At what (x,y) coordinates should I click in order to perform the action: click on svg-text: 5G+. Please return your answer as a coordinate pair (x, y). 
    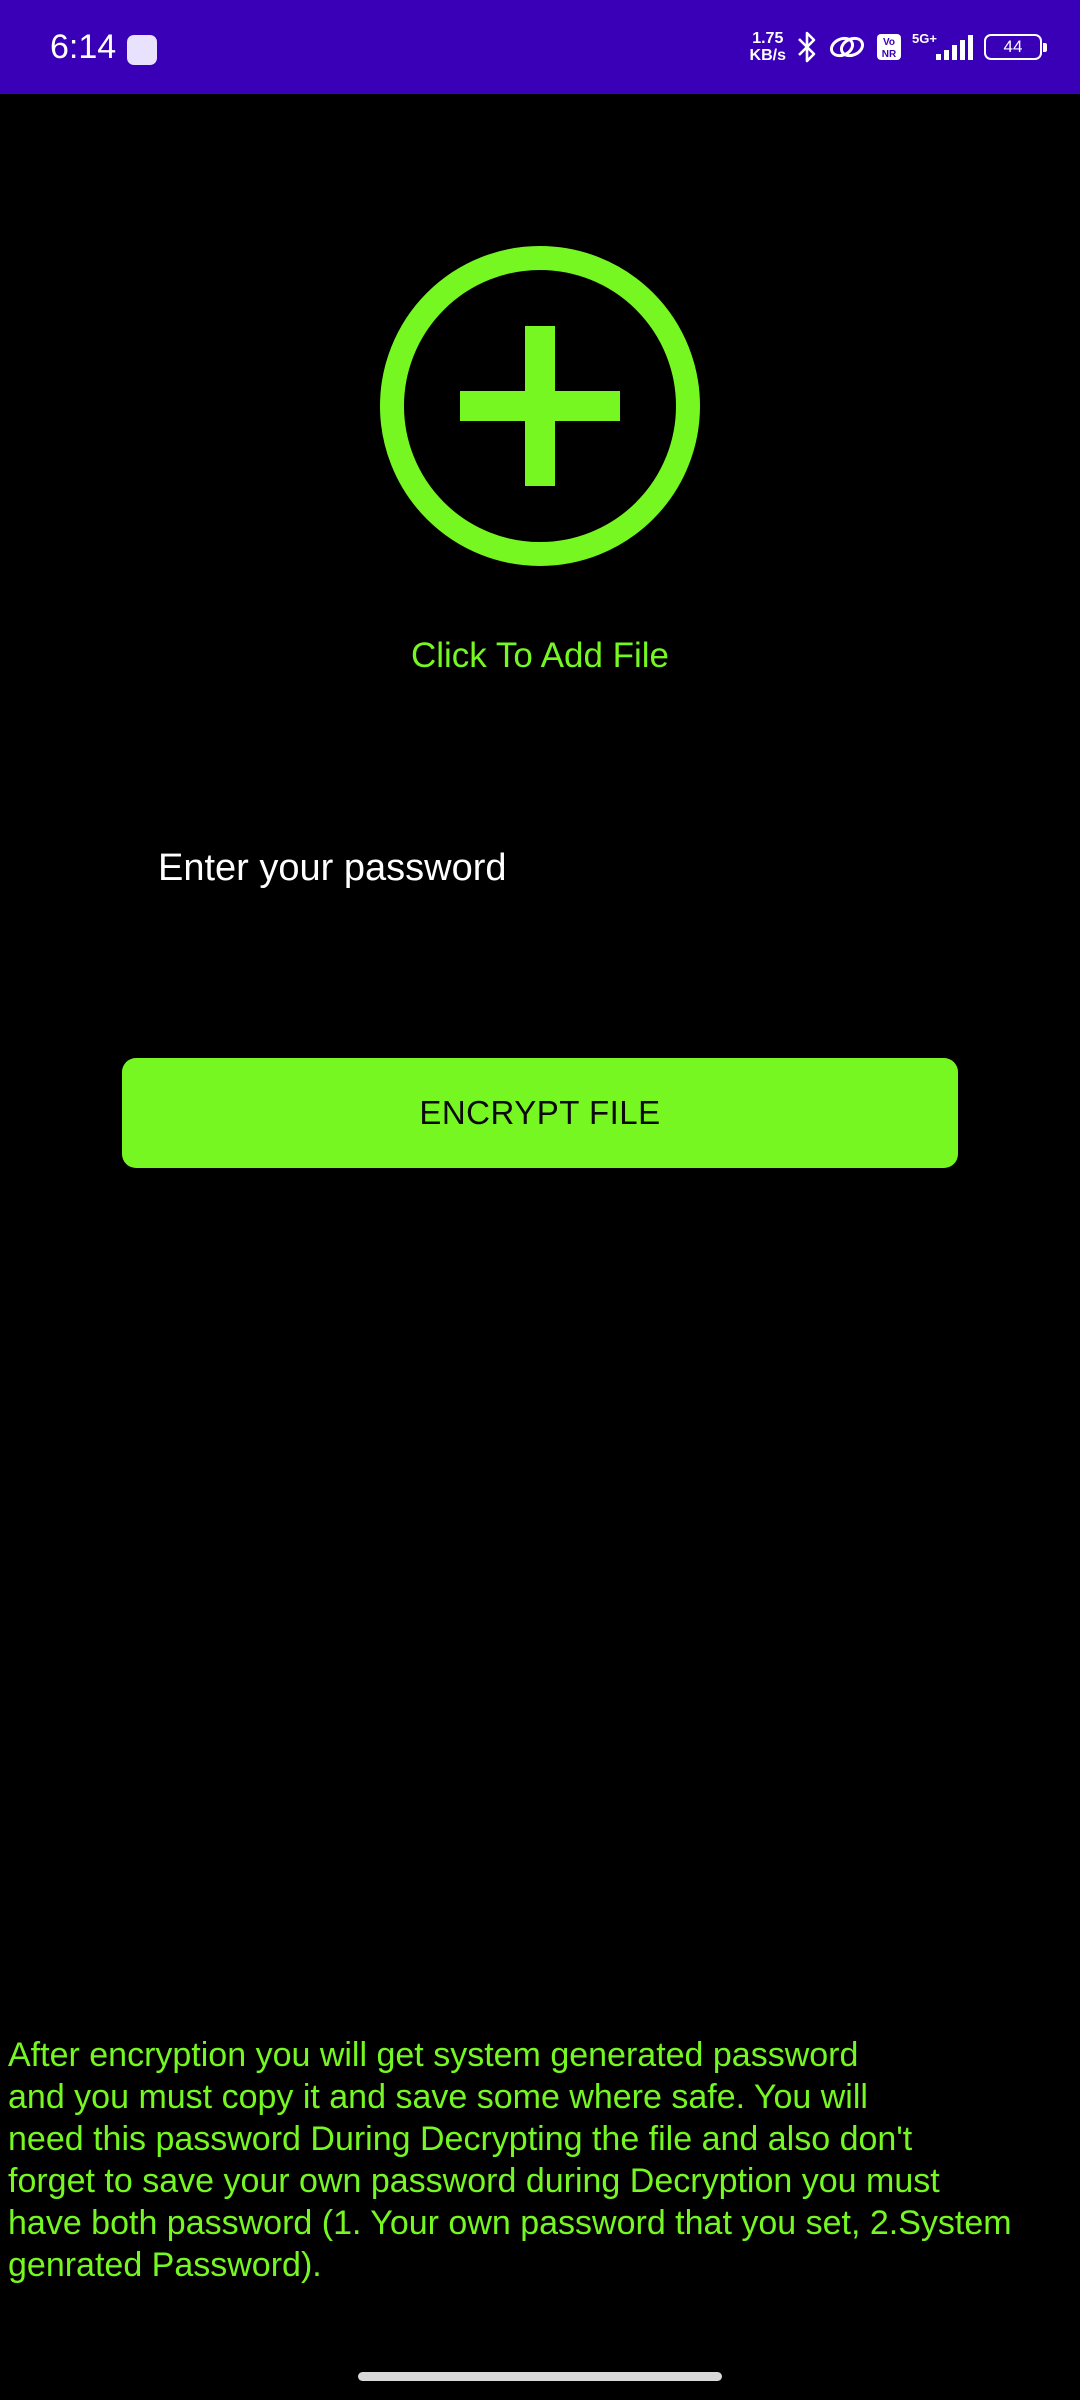
    Looking at the image, I should click on (924, 38).